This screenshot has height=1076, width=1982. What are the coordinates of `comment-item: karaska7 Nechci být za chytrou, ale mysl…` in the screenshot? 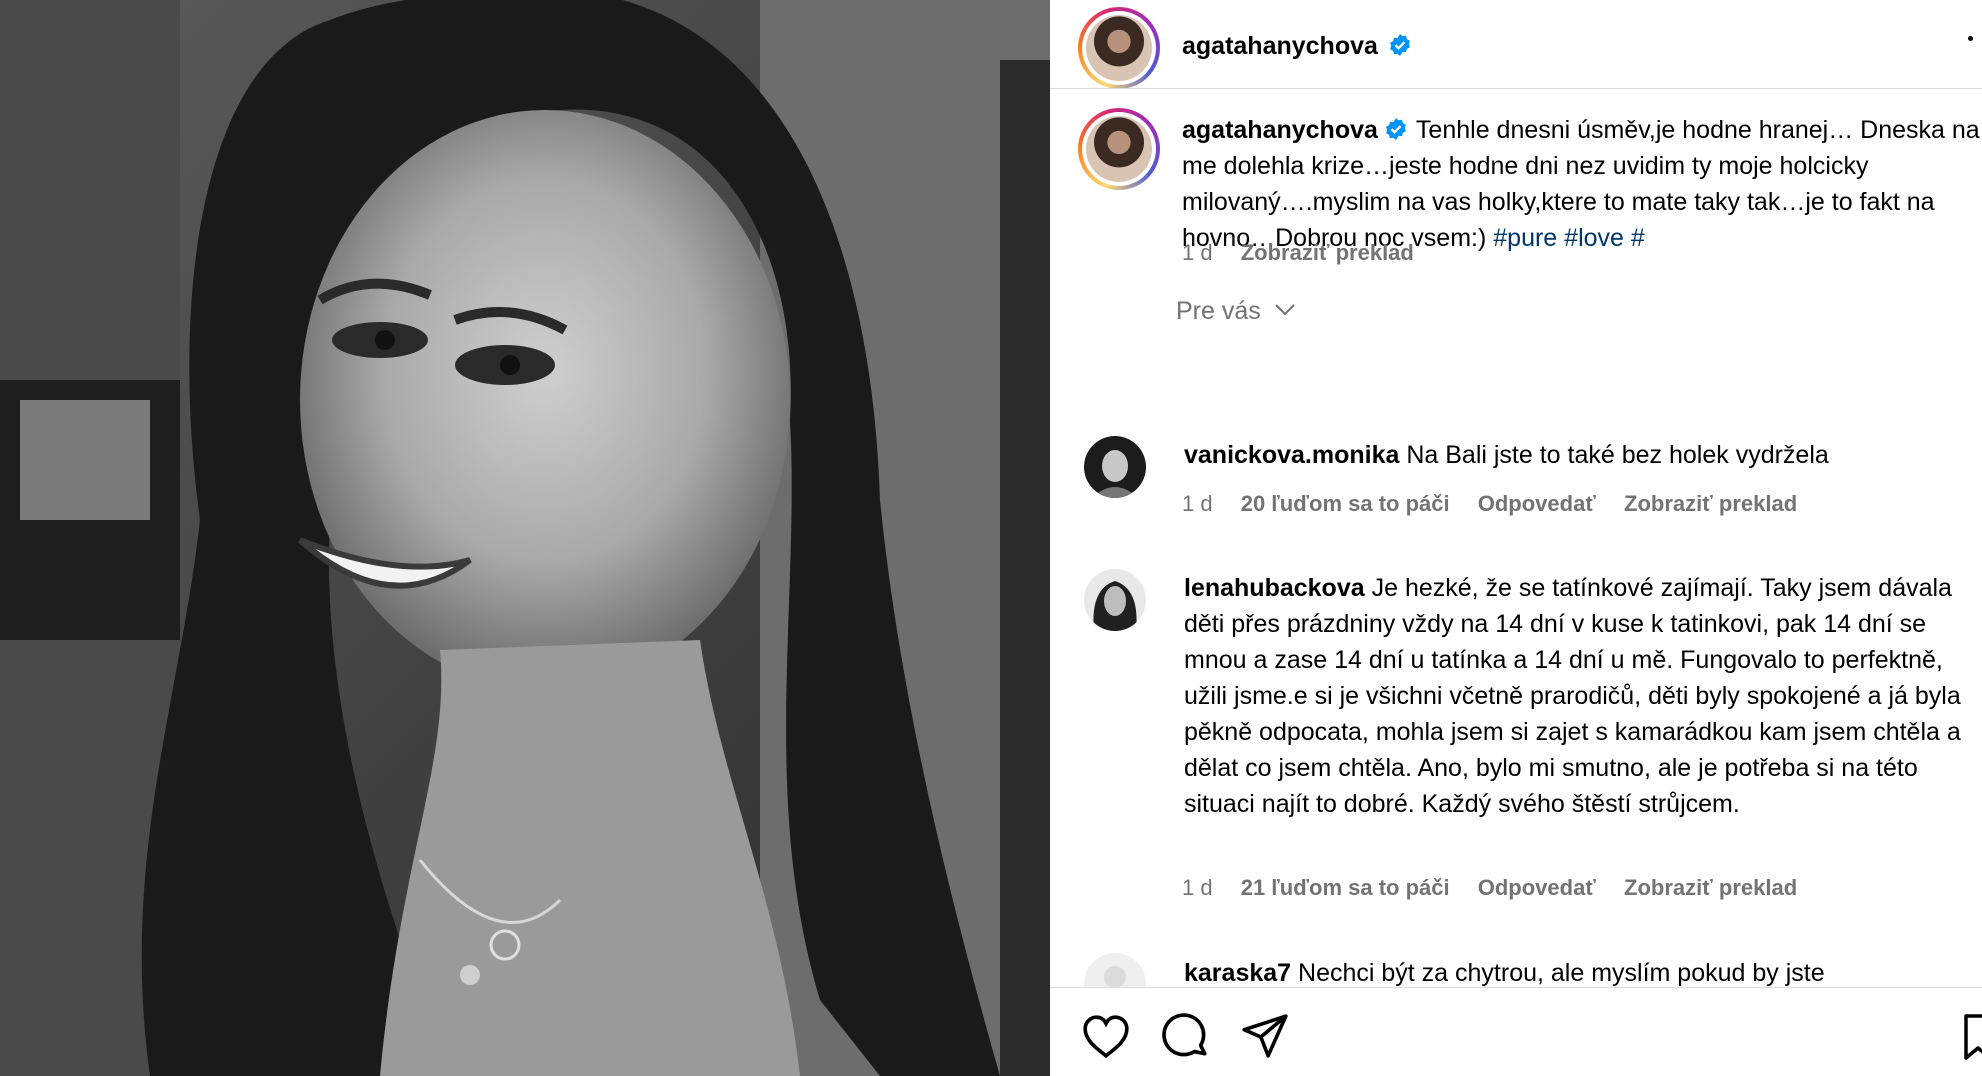 It's located at (1574, 973).